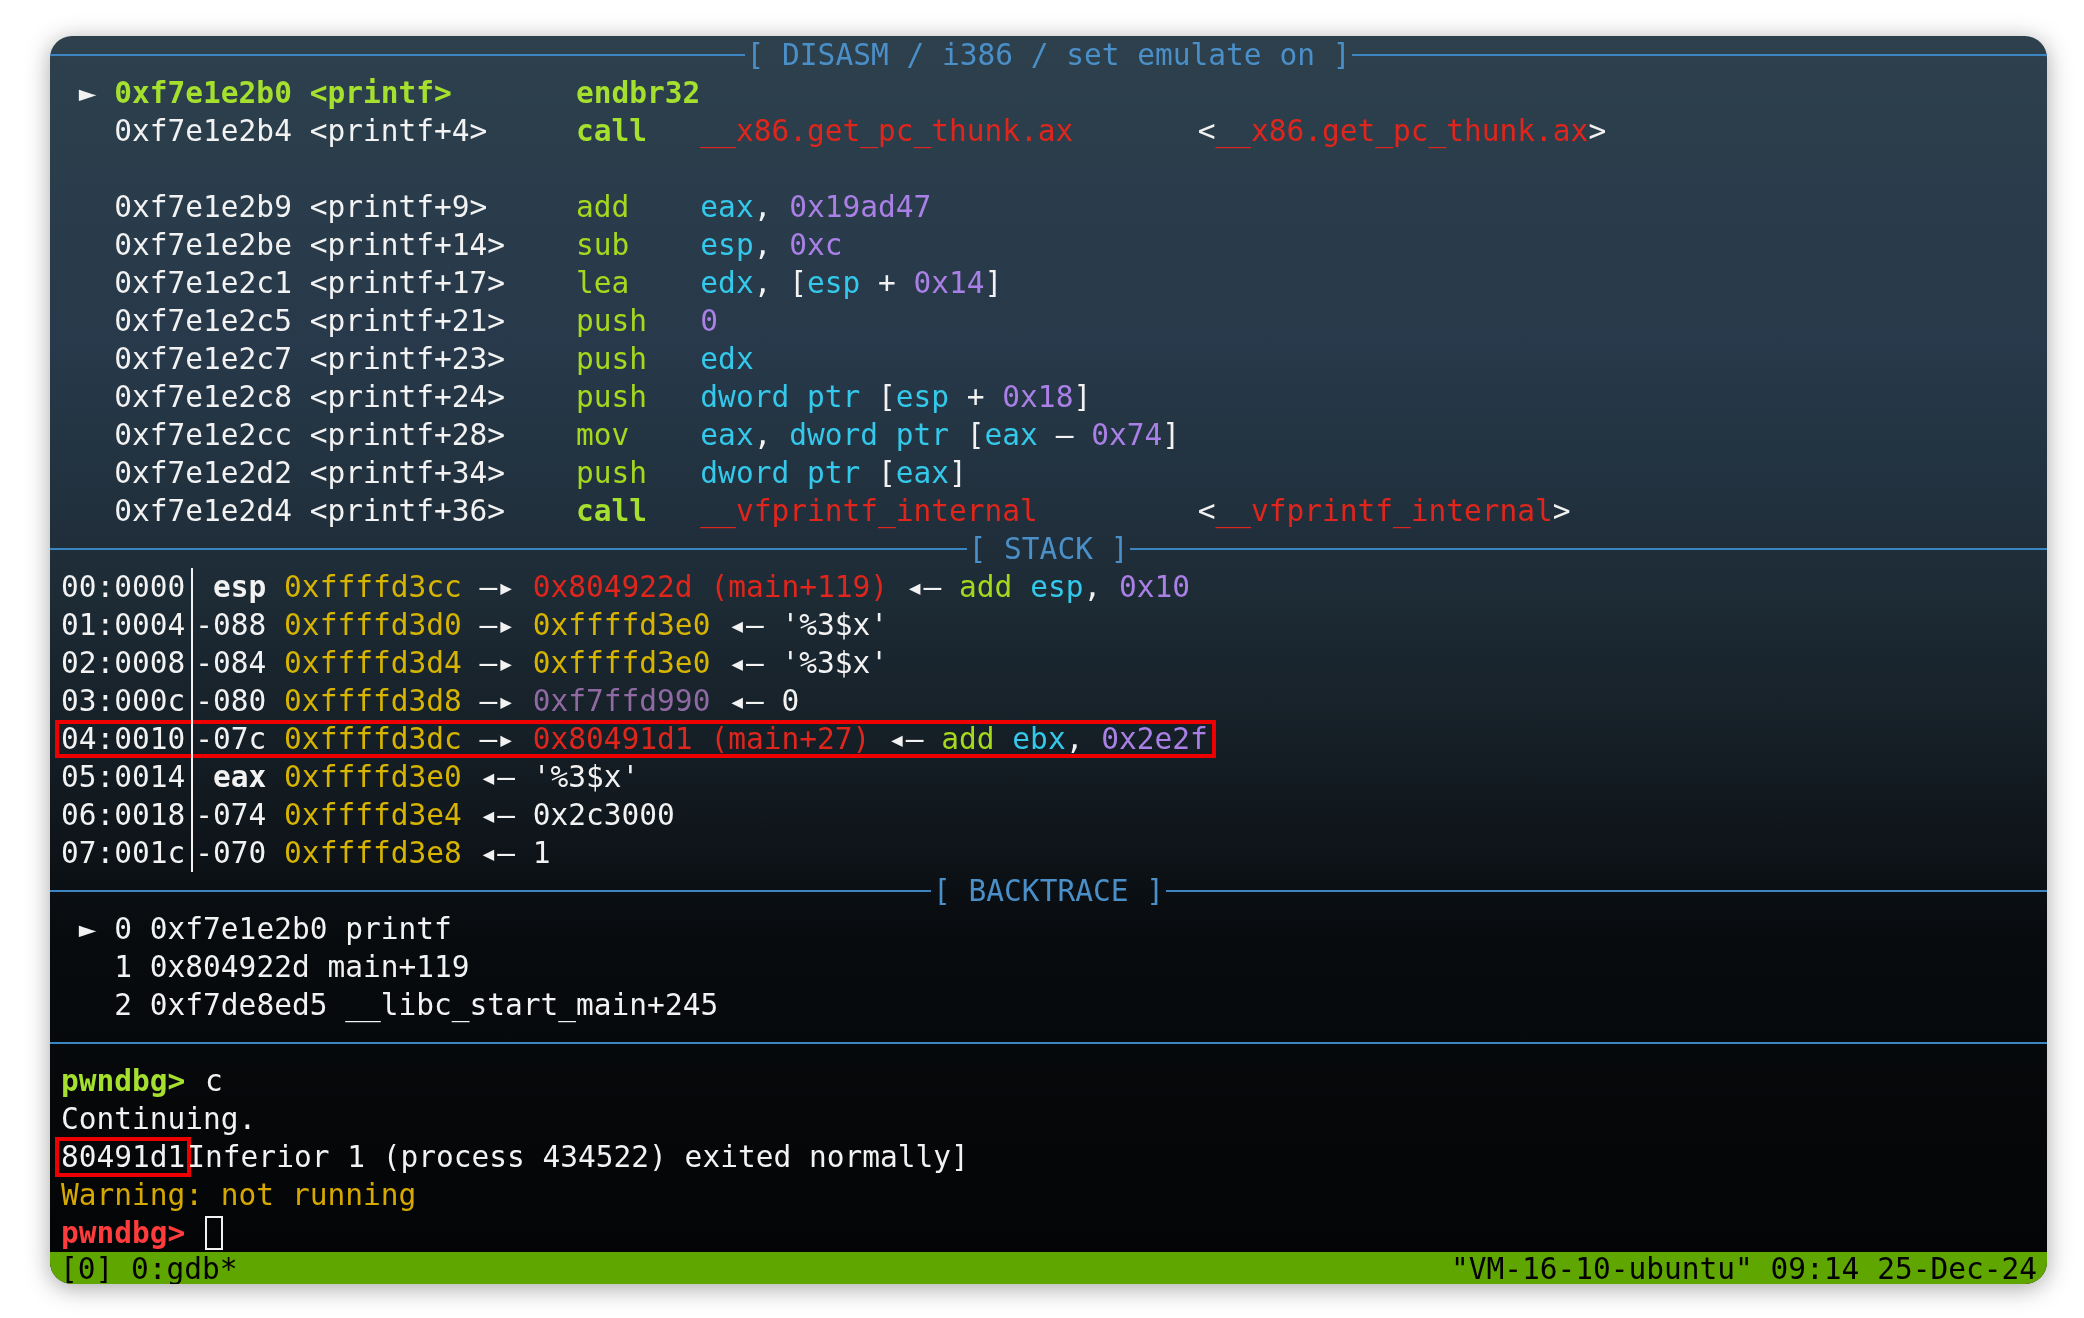  What do you see at coordinates (203, 511) in the screenshot?
I see `instruction-address: 0xf7e1e2d4` at bounding box center [203, 511].